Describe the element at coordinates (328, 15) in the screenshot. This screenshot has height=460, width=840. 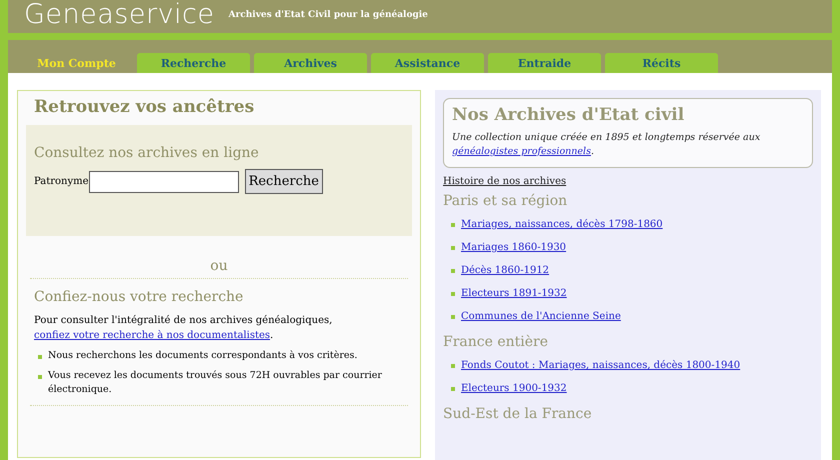
I see `site-tagline: Archives d'Etat Civil pour la généalogie` at that location.